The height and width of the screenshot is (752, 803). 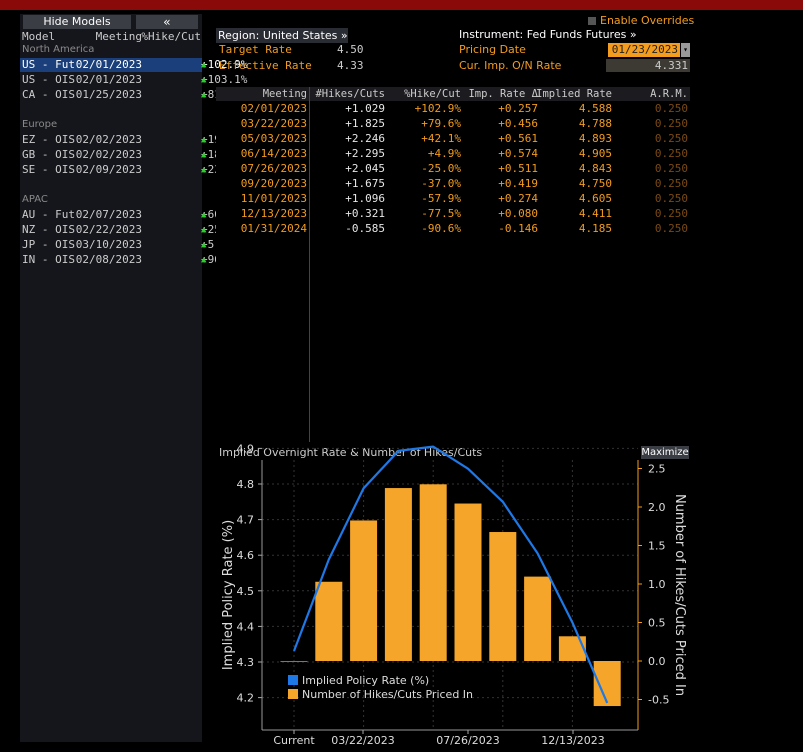 What do you see at coordinates (574, 94) in the screenshot?
I see `th-implied-rate: Implied Rate` at bounding box center [574, 94].